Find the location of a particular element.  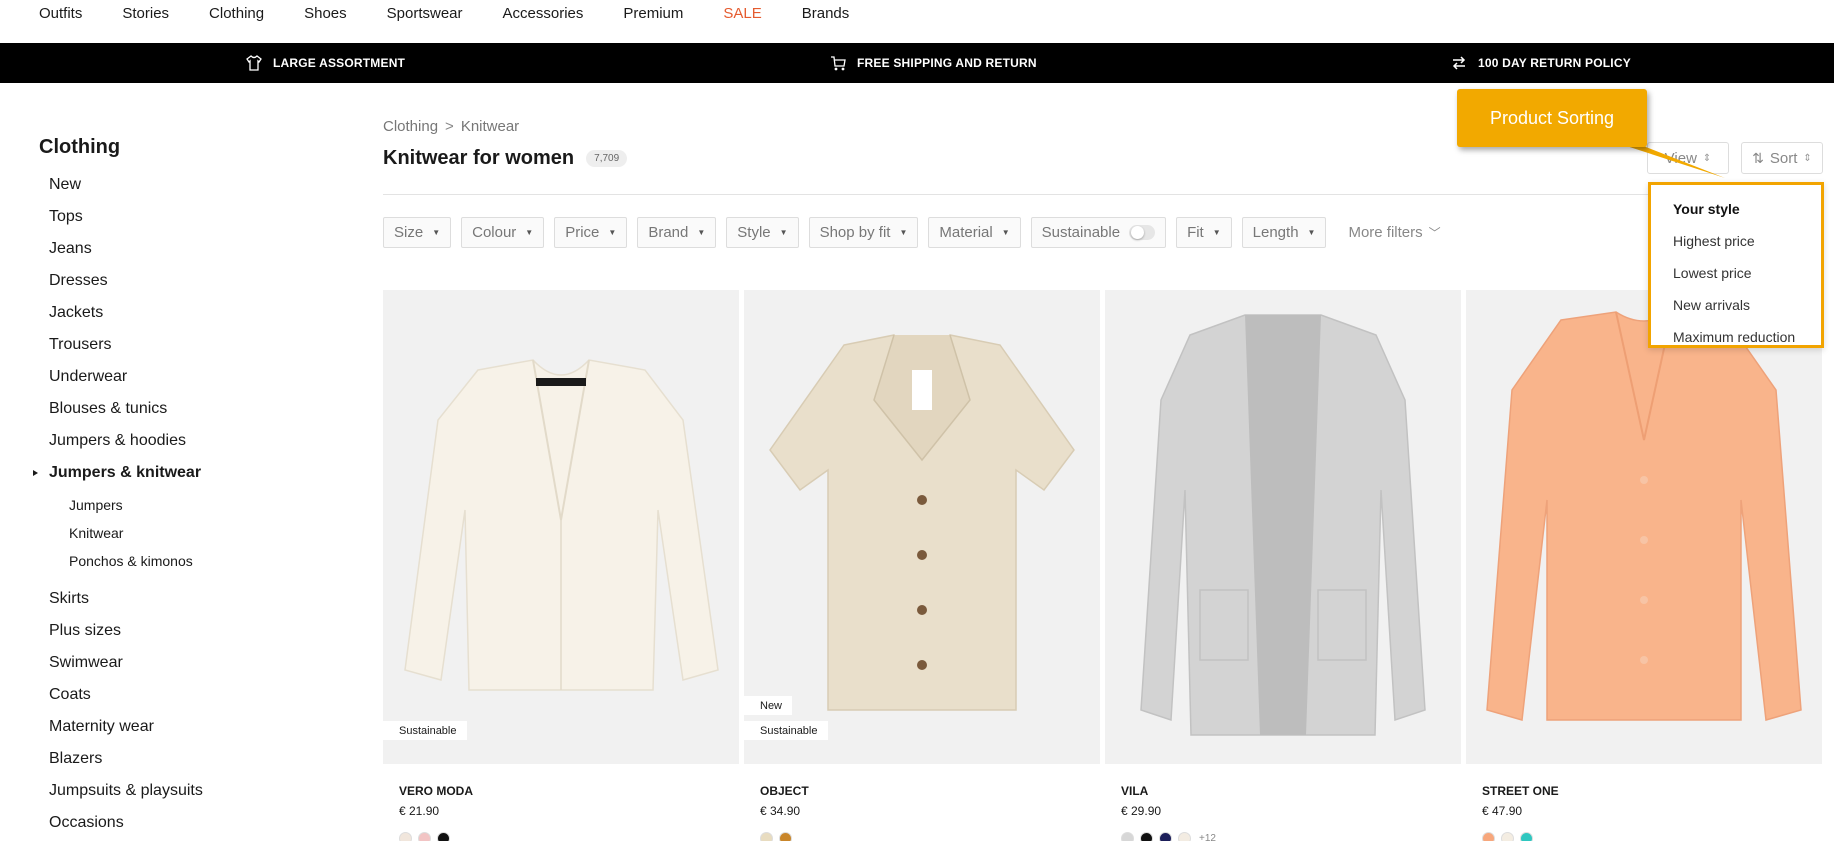

sidebar-title: Clothing is located at coordinates (80, 147).